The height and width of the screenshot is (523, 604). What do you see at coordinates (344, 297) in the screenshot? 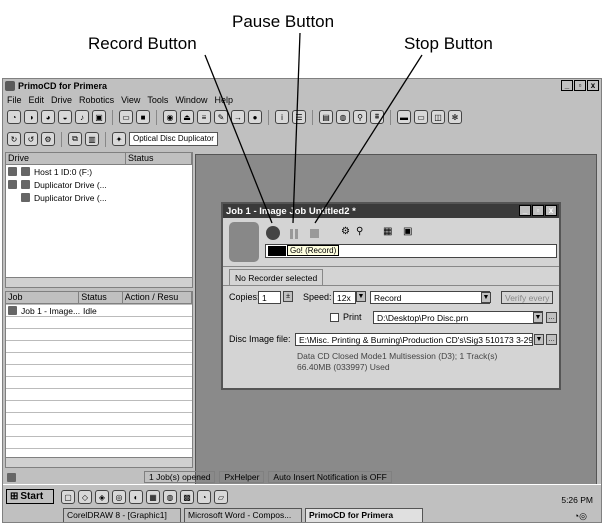
I see `speed-select: 12x` at bounding box center [344, 297].